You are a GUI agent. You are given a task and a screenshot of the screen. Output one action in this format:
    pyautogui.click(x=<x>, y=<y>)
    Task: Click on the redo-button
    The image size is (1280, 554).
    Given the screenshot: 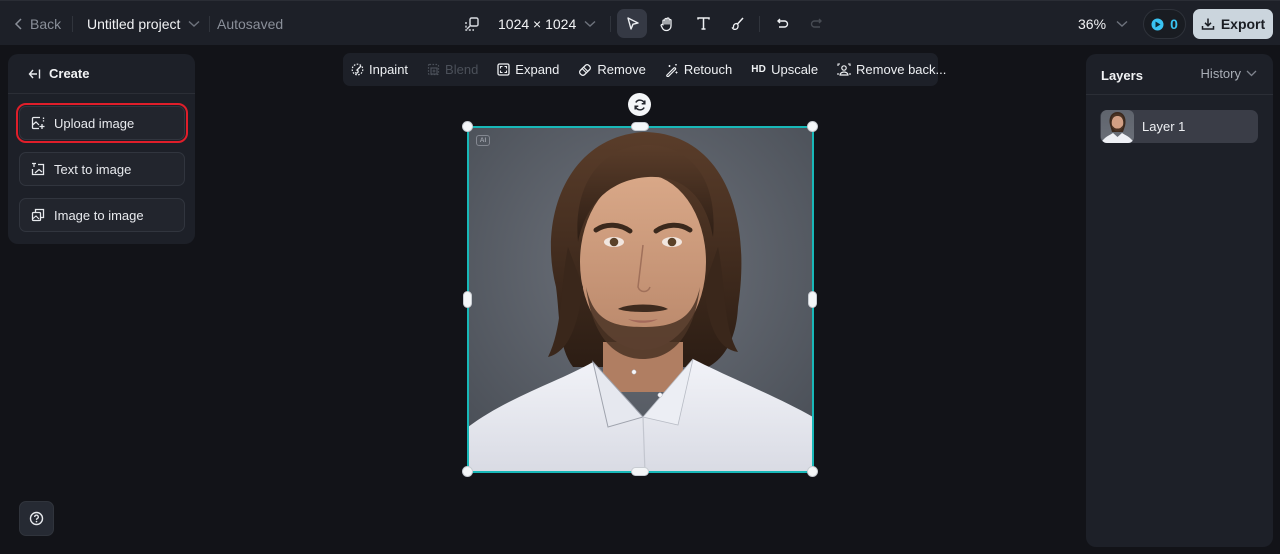 What is the action you would take?
    pyautogui.click(x=816, y=23)
    